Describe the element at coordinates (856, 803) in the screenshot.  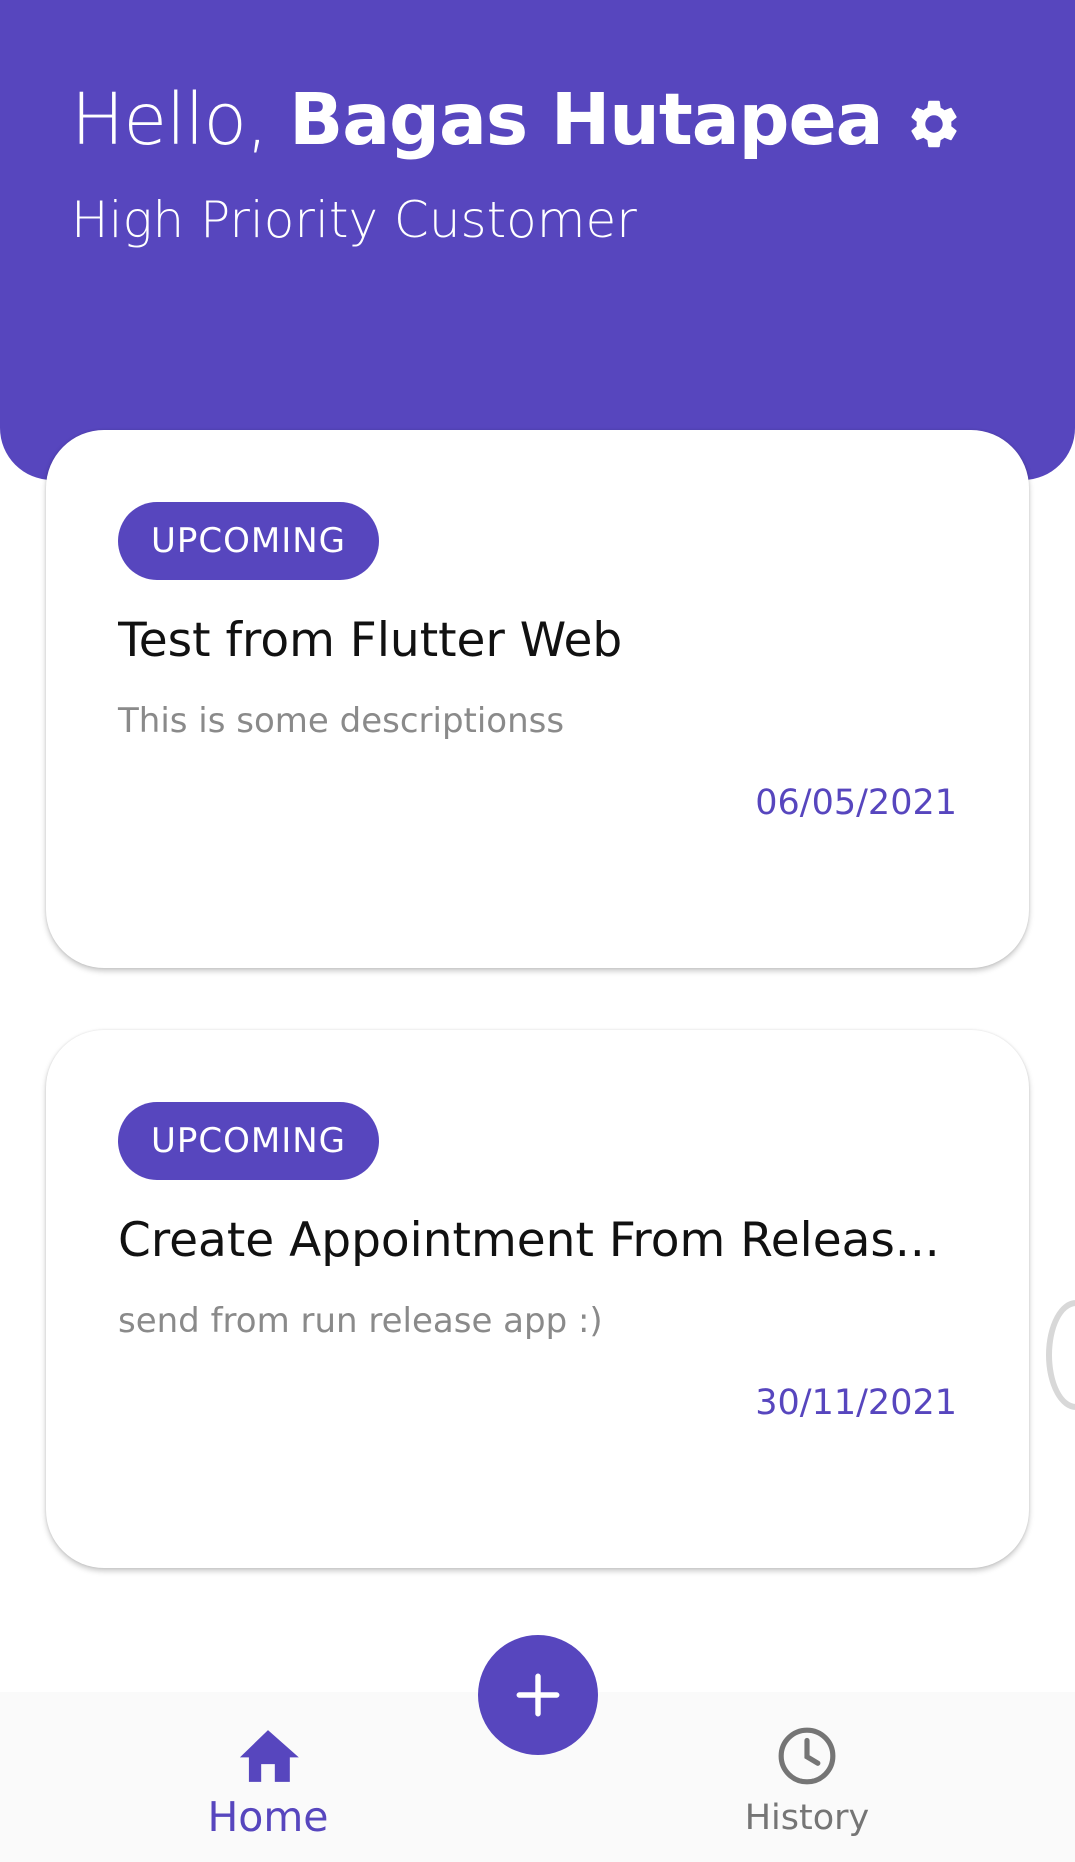
I see `appointment-date: 06/05/2021` at that location.